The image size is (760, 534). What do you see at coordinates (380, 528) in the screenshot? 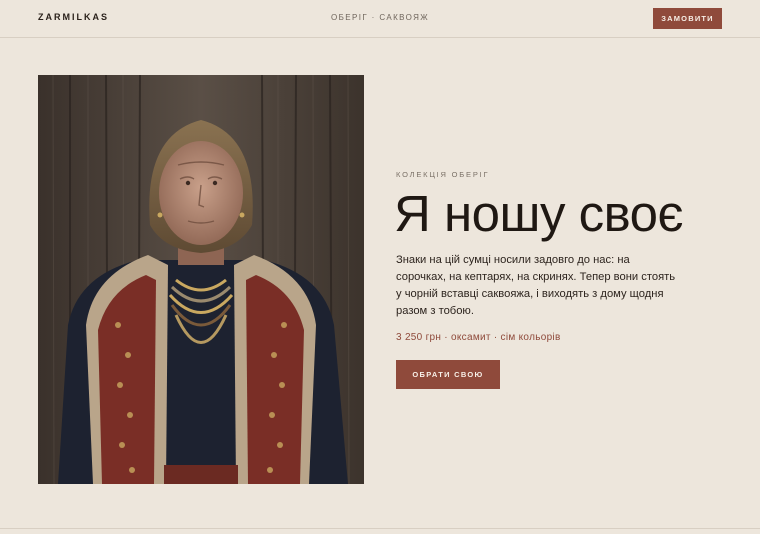
I see `section-divider` at bounding box center [380, 528].